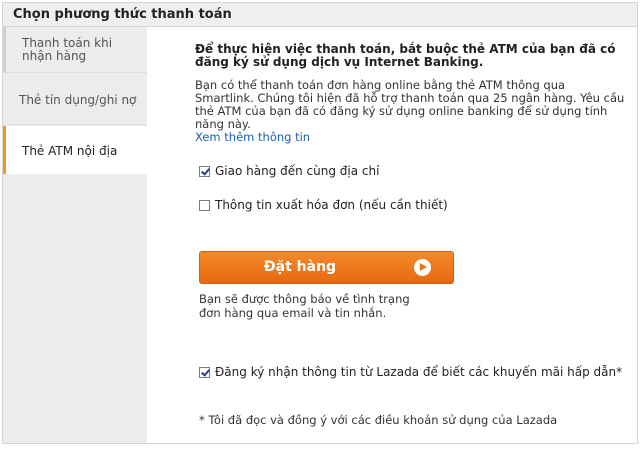 The height and width of the screenshot is (449, 642). What do you see at coordinates (75, 50) in the screenshot?
I see `tab-cash-on-delivery: Thanh toán khi nhận hàng` at bounding box center [75, 50].